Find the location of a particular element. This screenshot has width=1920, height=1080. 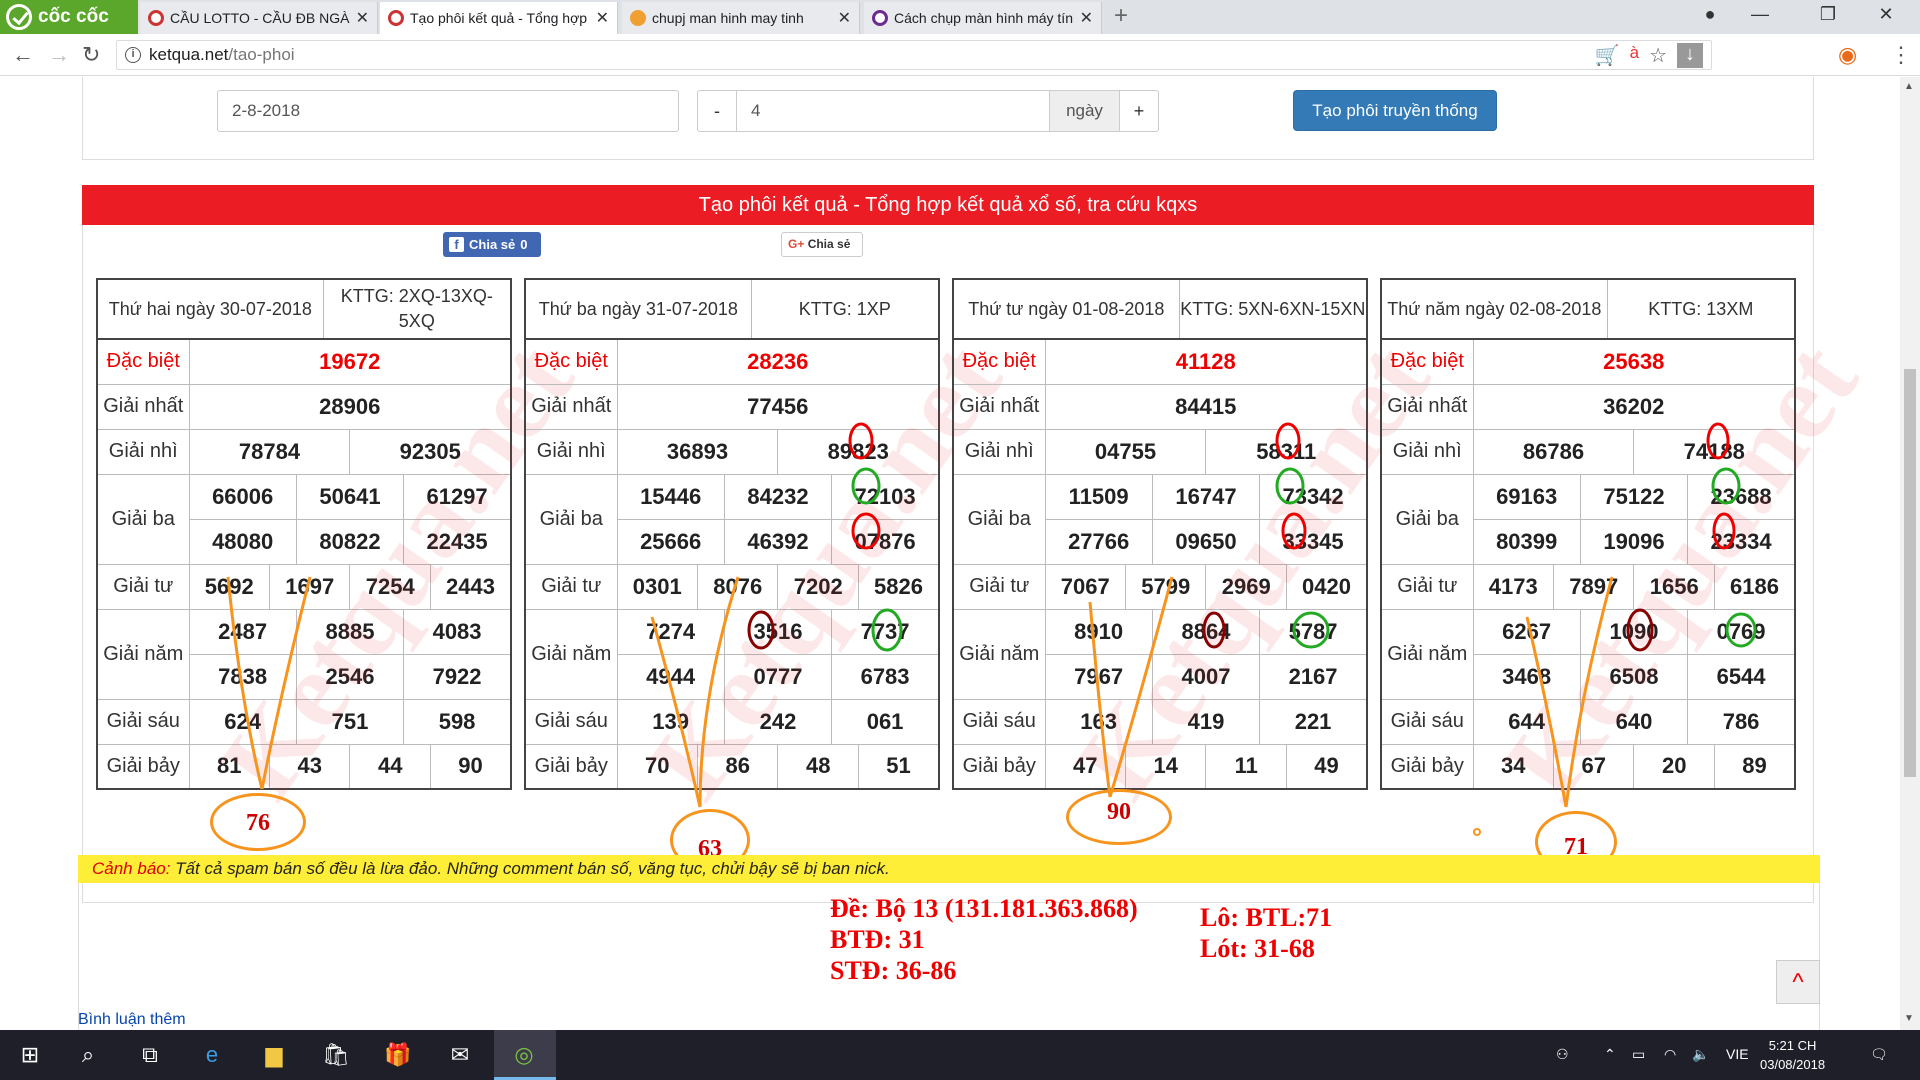

back-to-top-button: ^ is located at coordinates (1798, 982).